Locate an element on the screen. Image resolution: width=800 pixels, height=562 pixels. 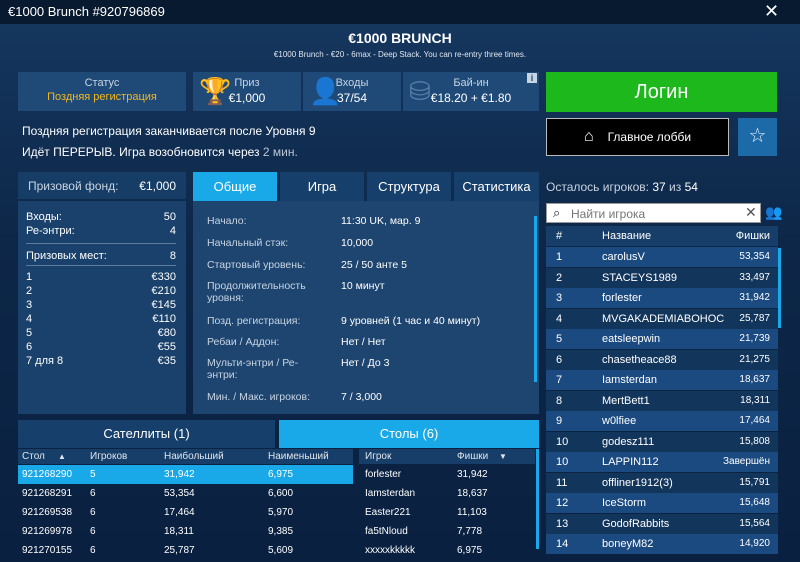
player-search-input is located at coordinates (651, 213).